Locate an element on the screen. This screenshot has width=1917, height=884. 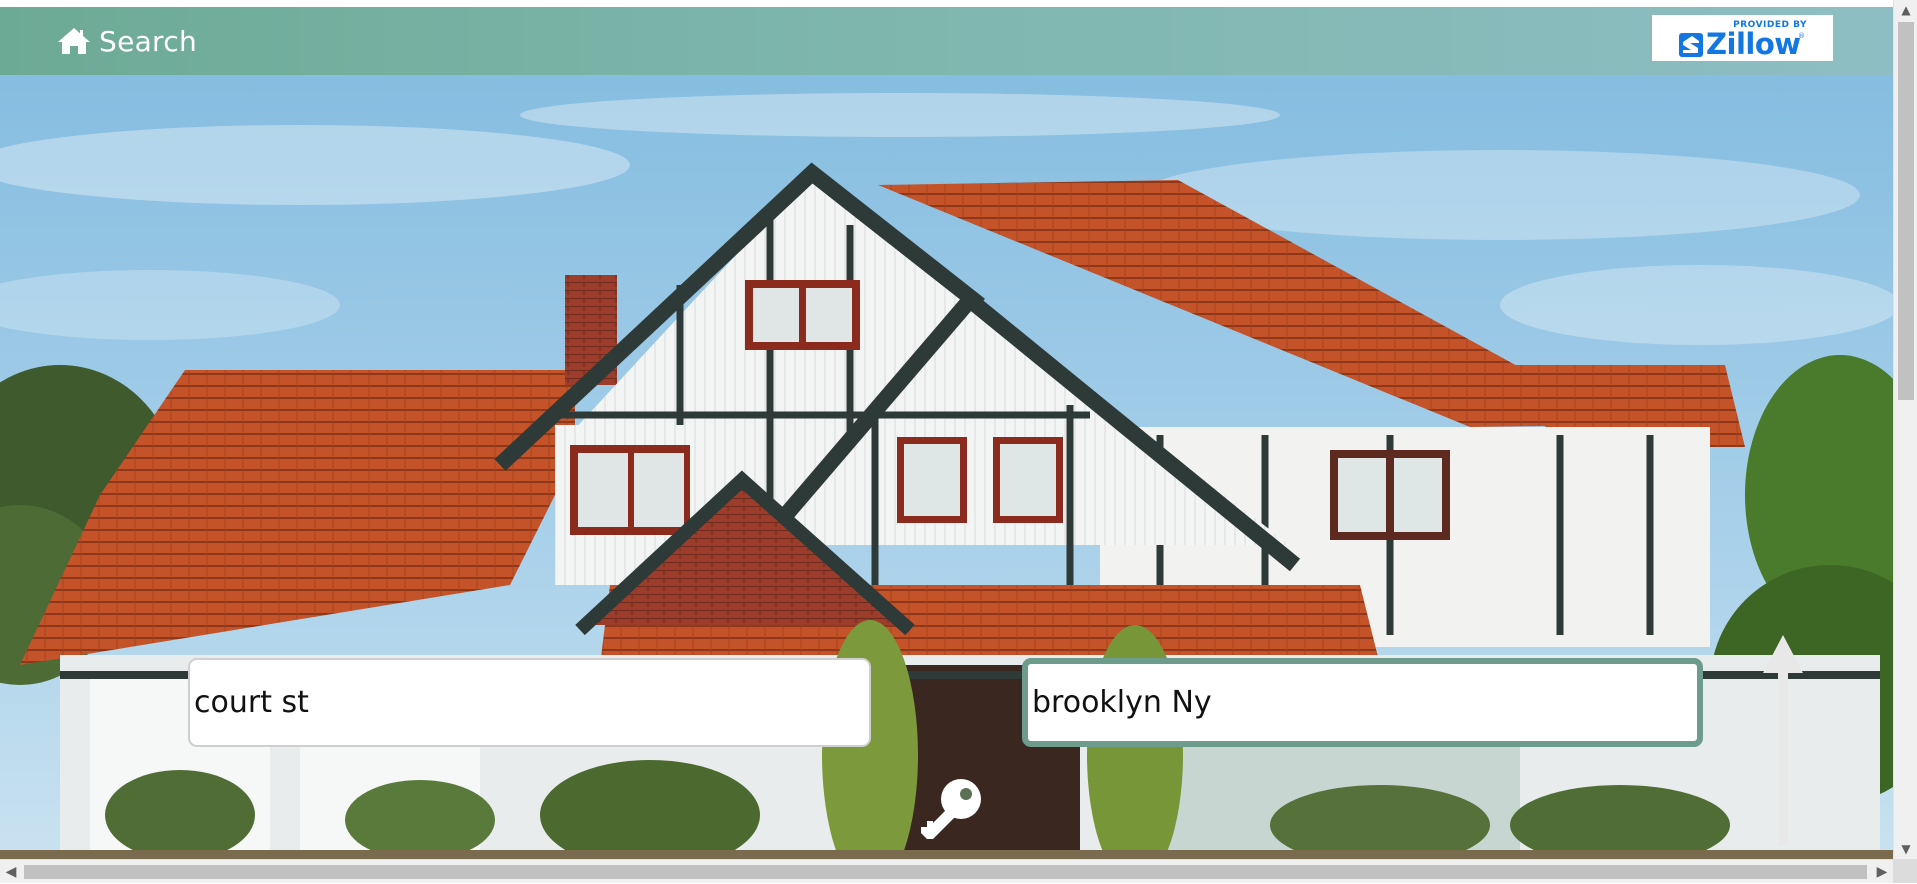
scroll-down-arrow: ▼ is located at coordinates (1905, 849).